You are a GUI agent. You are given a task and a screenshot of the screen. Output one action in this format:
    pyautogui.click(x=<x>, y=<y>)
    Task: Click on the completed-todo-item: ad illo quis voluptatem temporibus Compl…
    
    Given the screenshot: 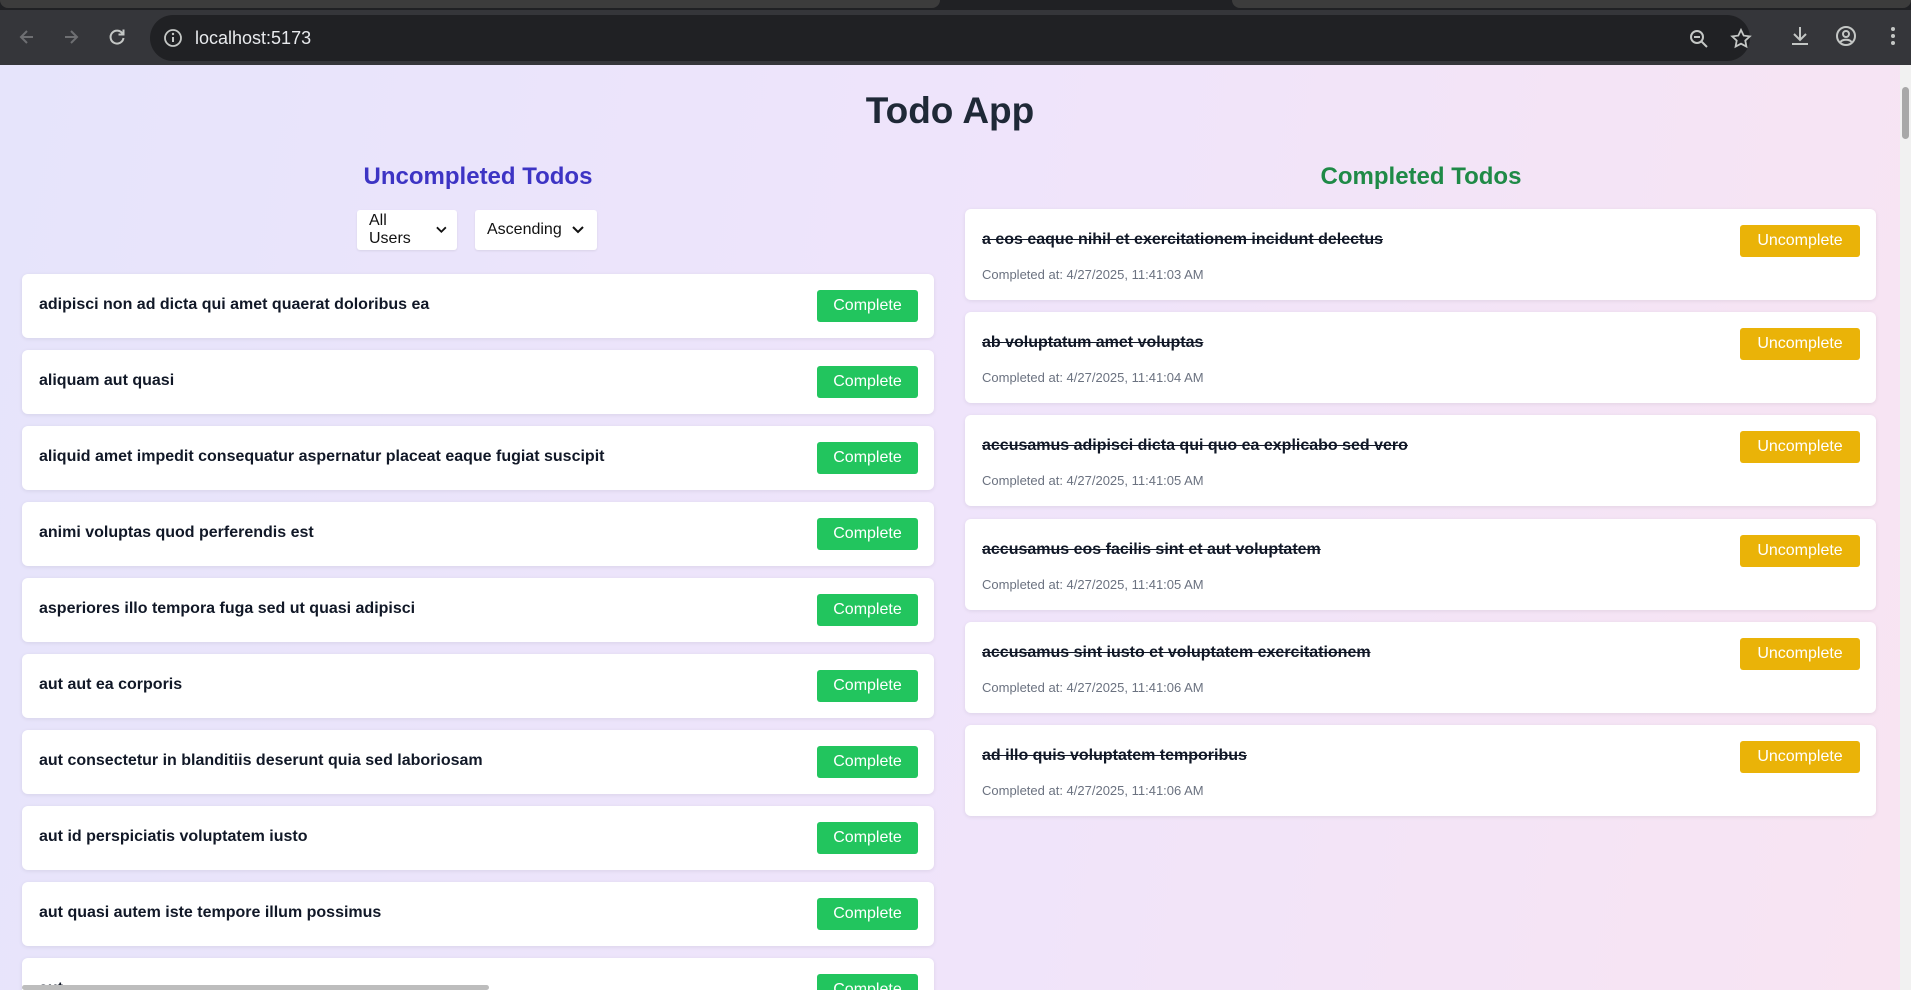 What is the action you would take?
    pyautogui.click(x=1420, y=770)
    